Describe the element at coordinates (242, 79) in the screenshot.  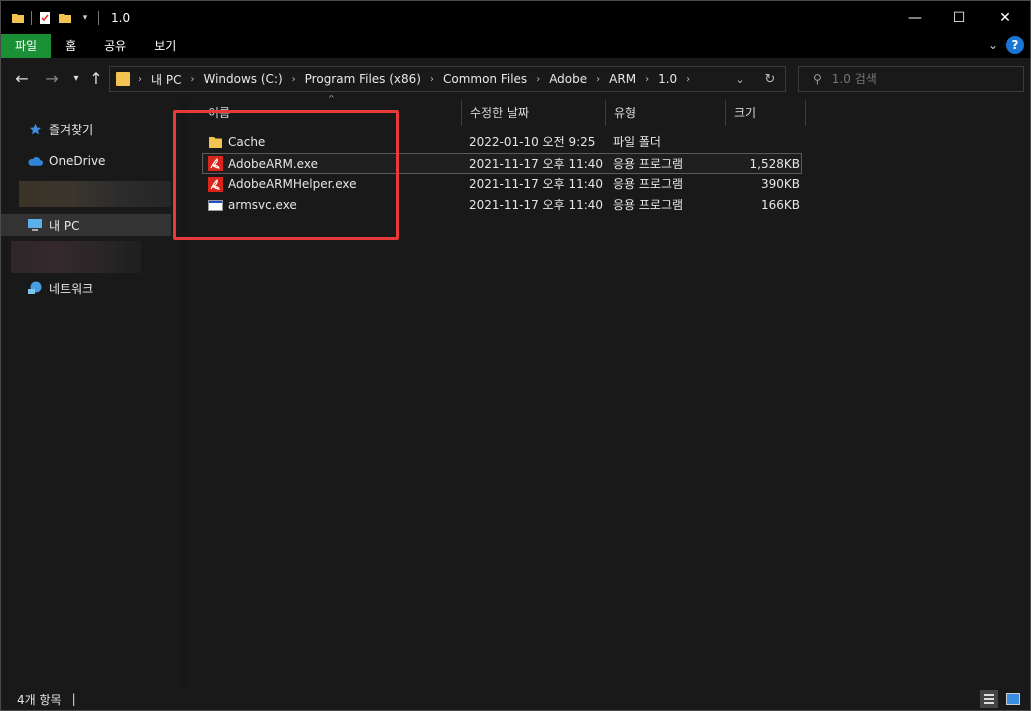
I see `breadcrumb-item: Windows (C:)` at that location.